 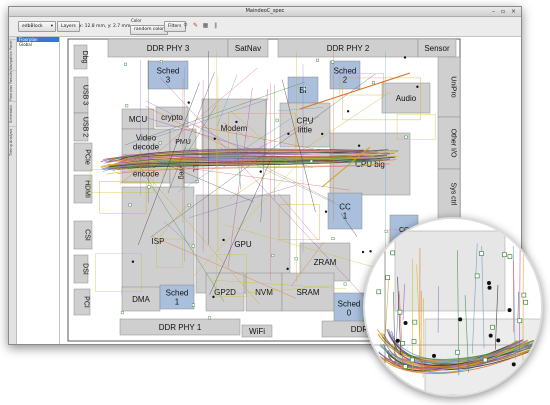 What do you see at coordinates (195, 25) in the screenshot?
I see `pen-icon: ✎` at bounding box center [195, 25].